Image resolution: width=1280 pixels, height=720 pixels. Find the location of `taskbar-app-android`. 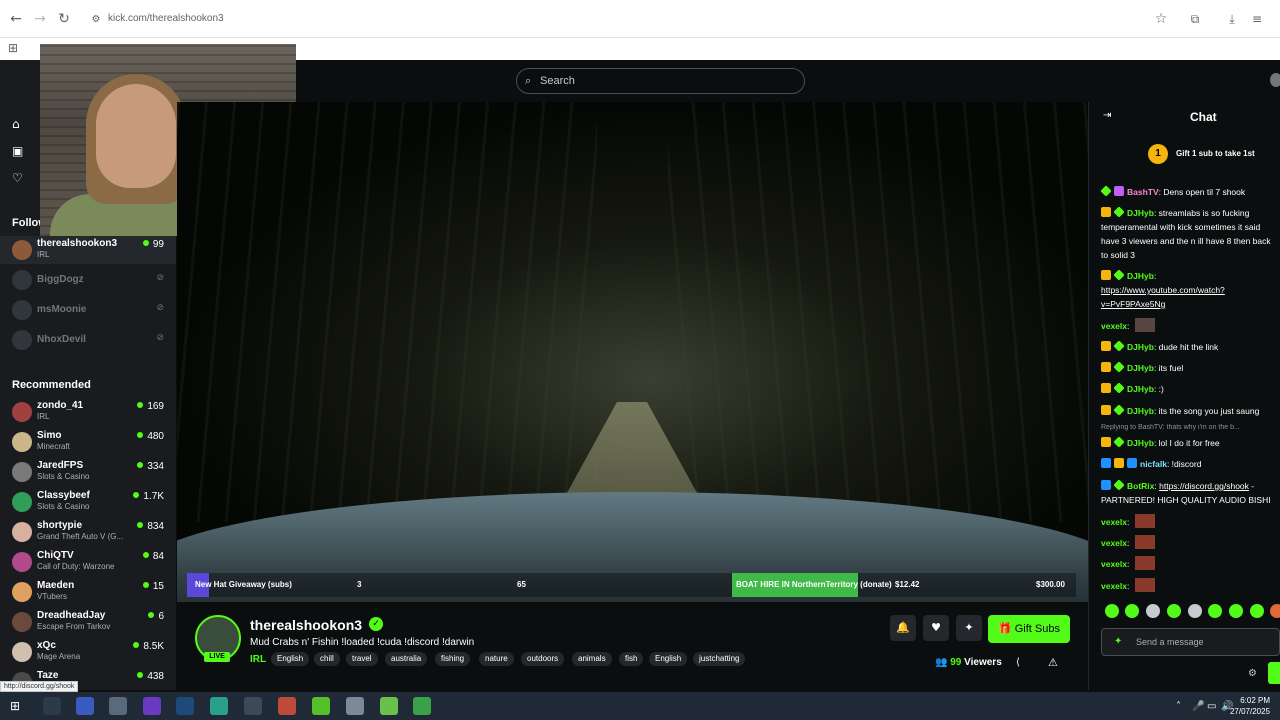

taskbar-app-android is located at coordinates (389, 706).